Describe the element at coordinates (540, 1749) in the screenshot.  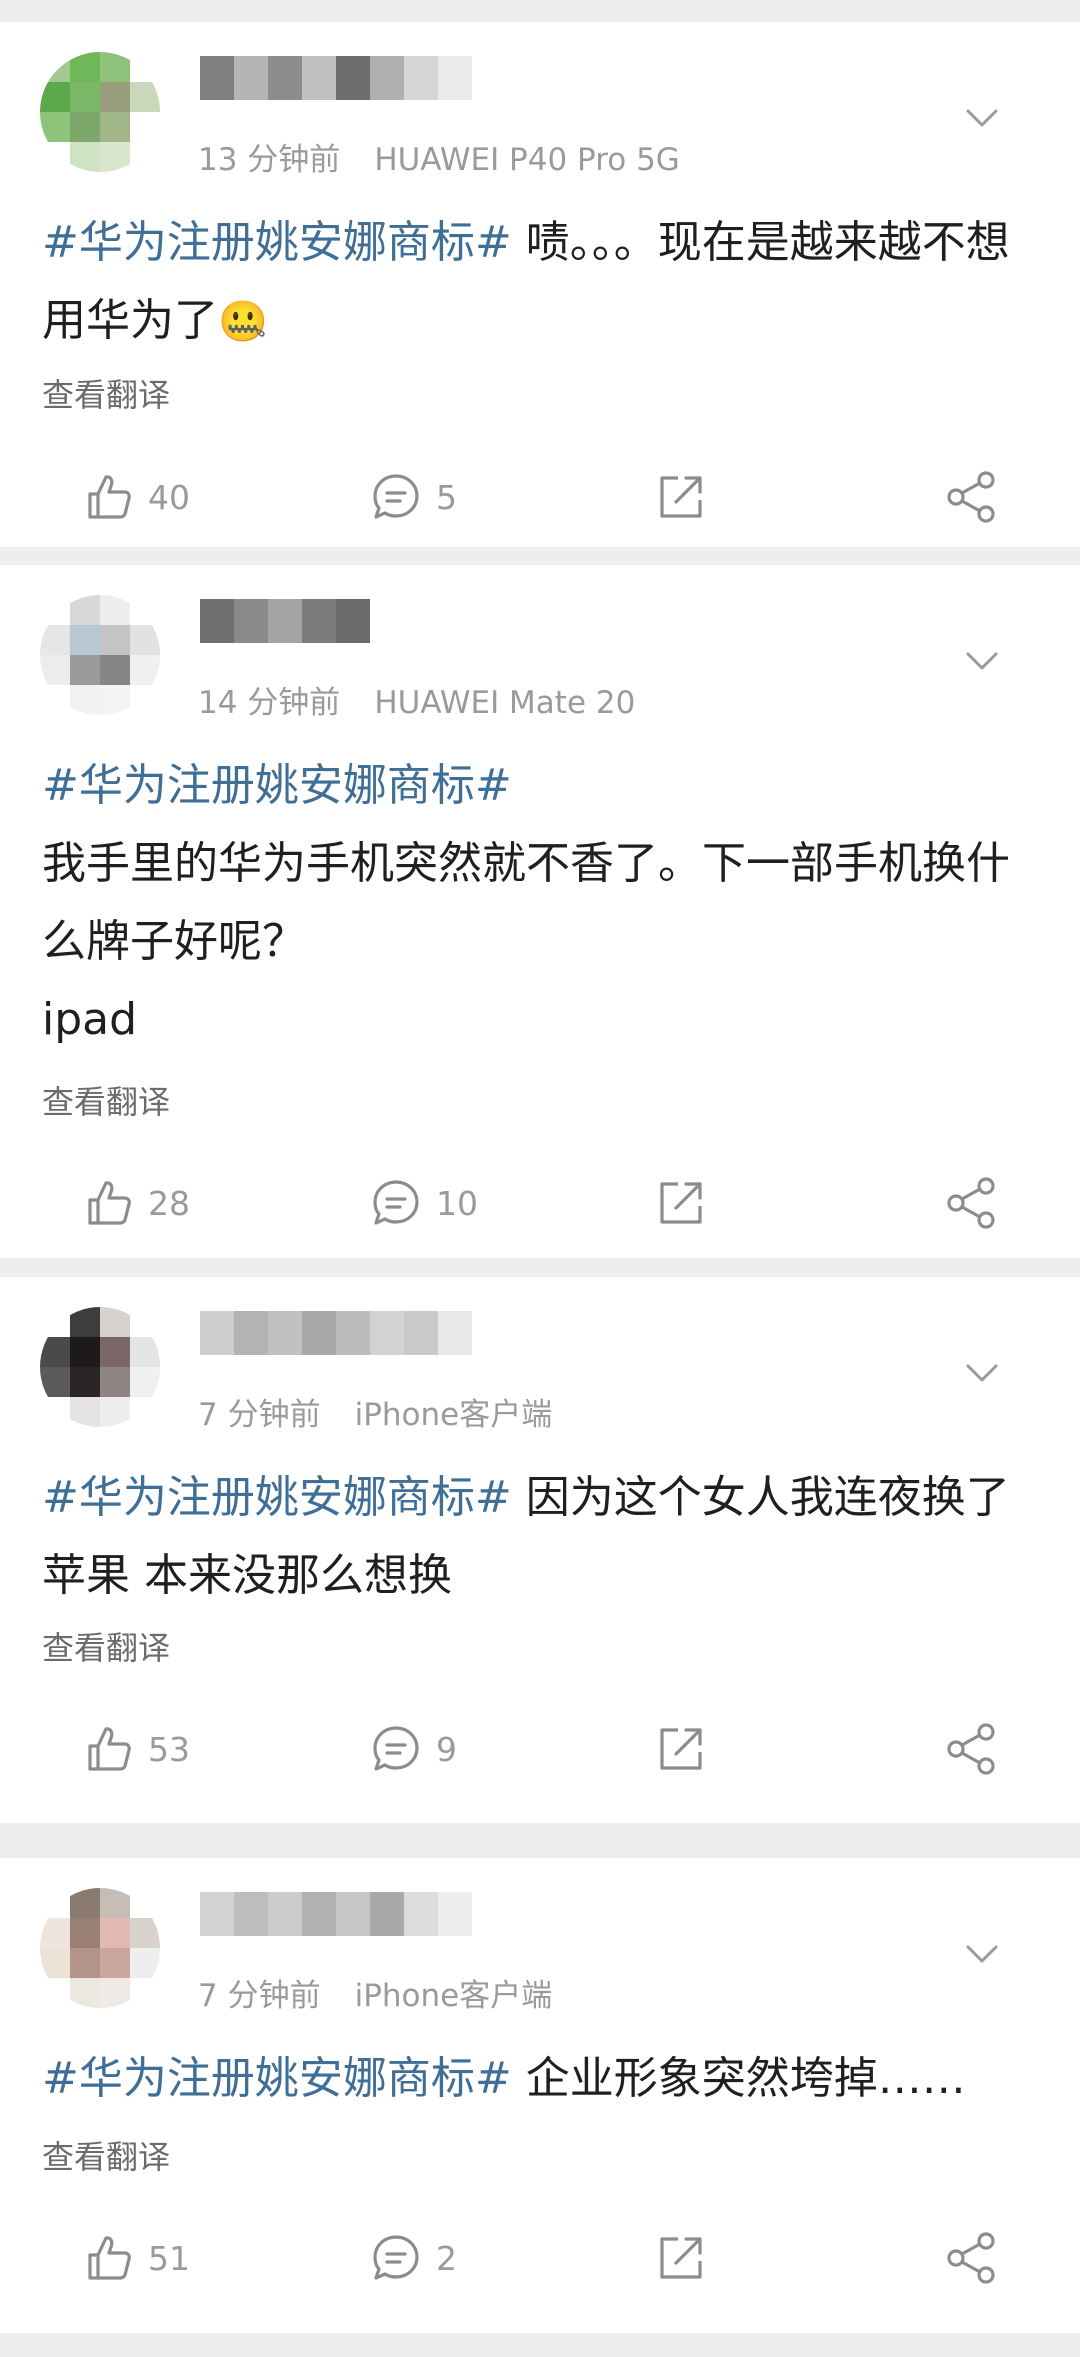
I see `action-bar: 53 9` at that location.